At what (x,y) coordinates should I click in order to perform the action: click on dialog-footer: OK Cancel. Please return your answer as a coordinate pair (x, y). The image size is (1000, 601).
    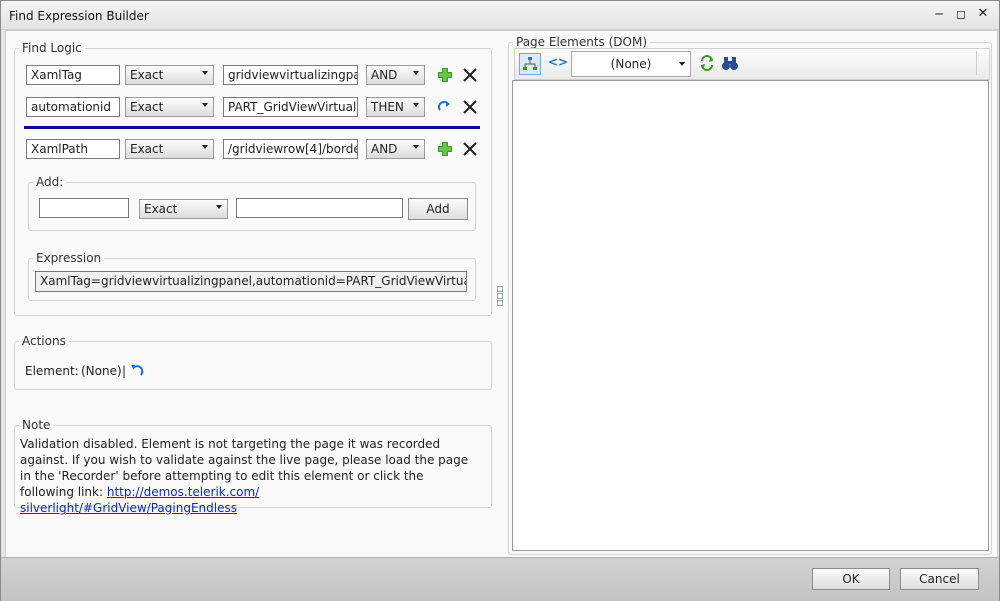
    Looking at the image, I should click on (500, 579).